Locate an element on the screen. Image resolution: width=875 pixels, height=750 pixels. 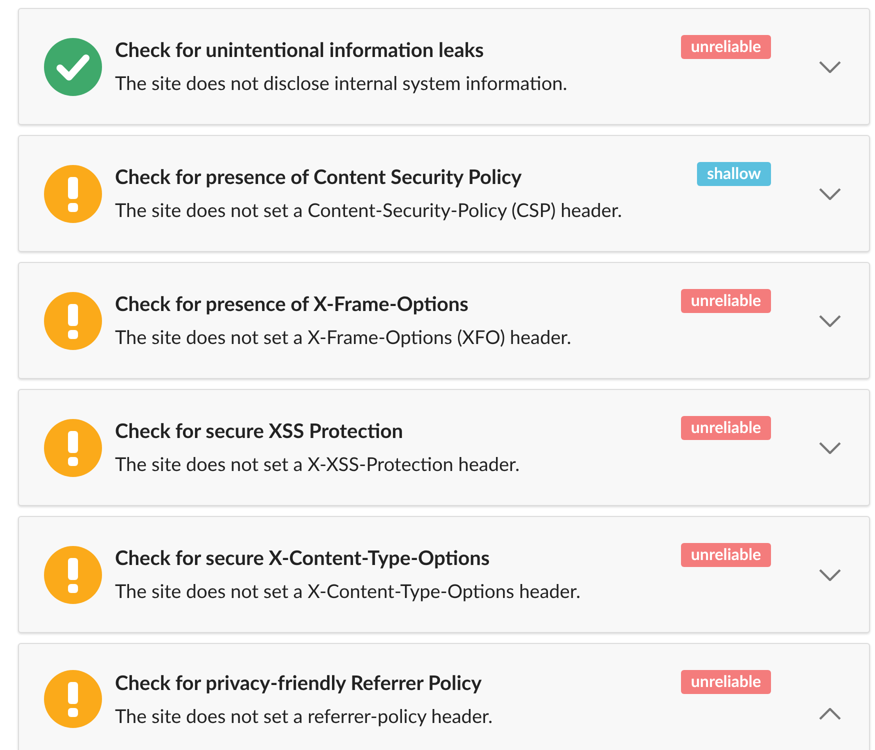
check-circle-icon is located at coordinates (73, 67).